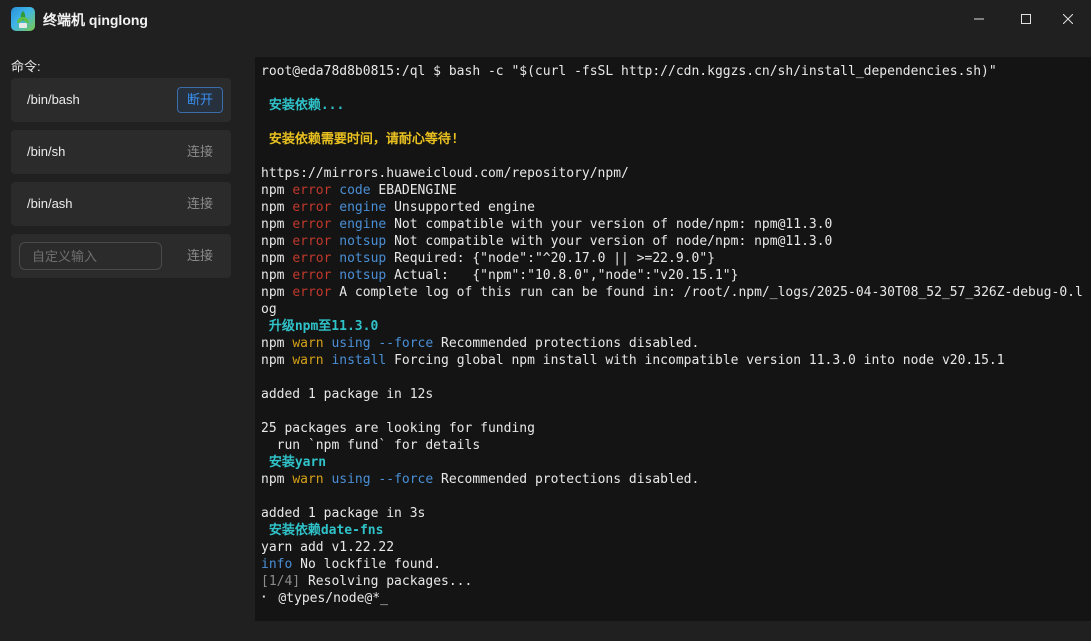 This screenshot has width=1091, height=641. I want to click on window-title: 终端机 qinglong, so click(95, 20).